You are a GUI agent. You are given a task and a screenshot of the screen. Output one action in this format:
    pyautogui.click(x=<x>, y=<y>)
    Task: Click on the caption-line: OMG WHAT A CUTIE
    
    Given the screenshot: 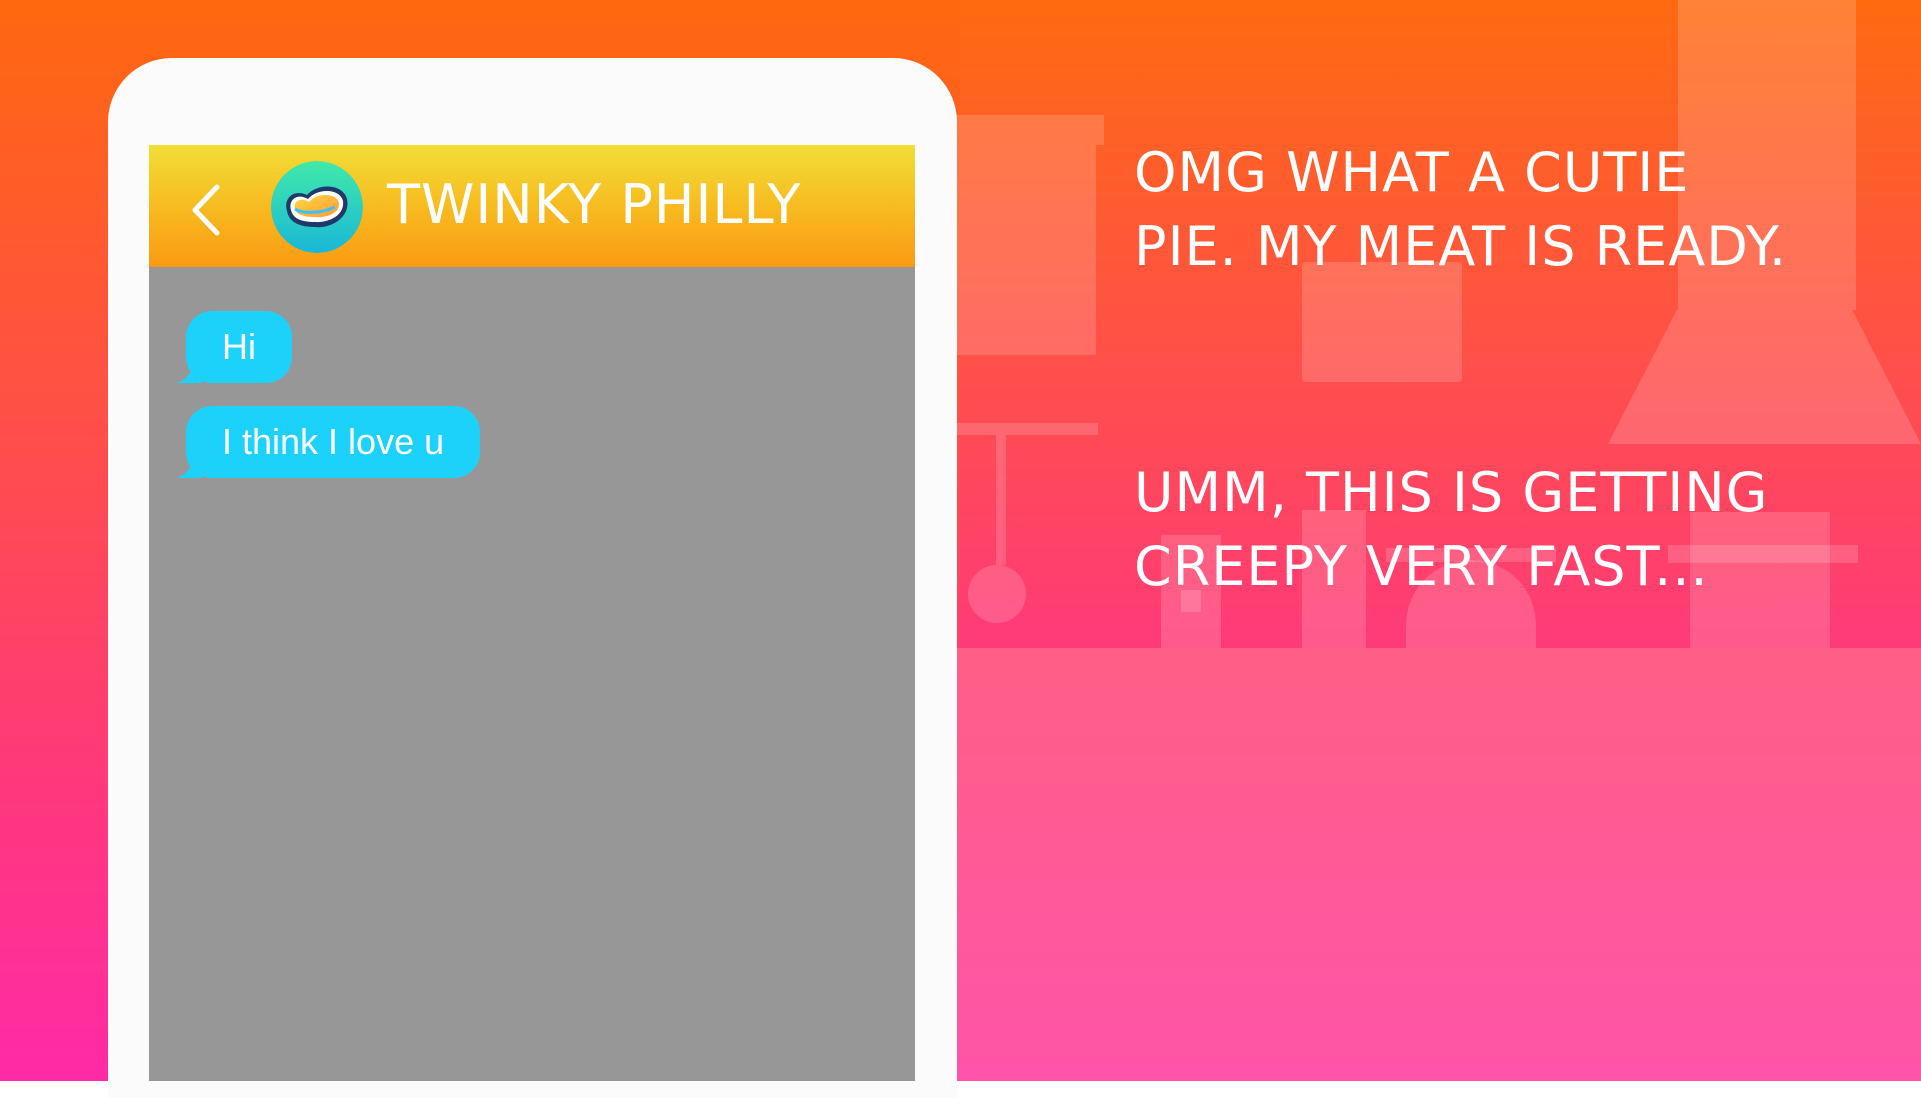 What is the action you would take?
    pyautogui.click(x=1412, y=172)
    